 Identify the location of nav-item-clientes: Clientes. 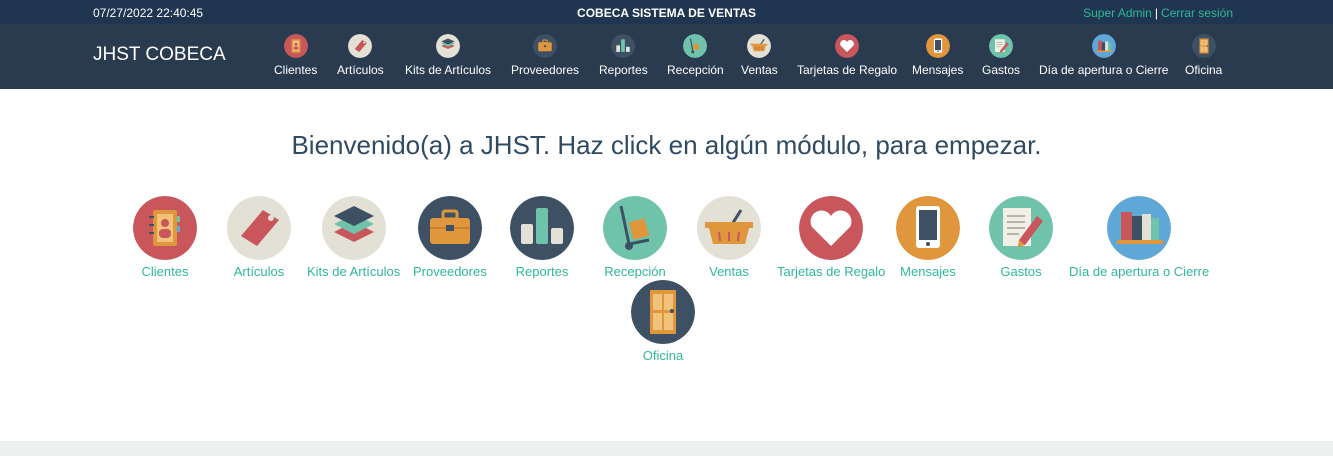
(295, 59).